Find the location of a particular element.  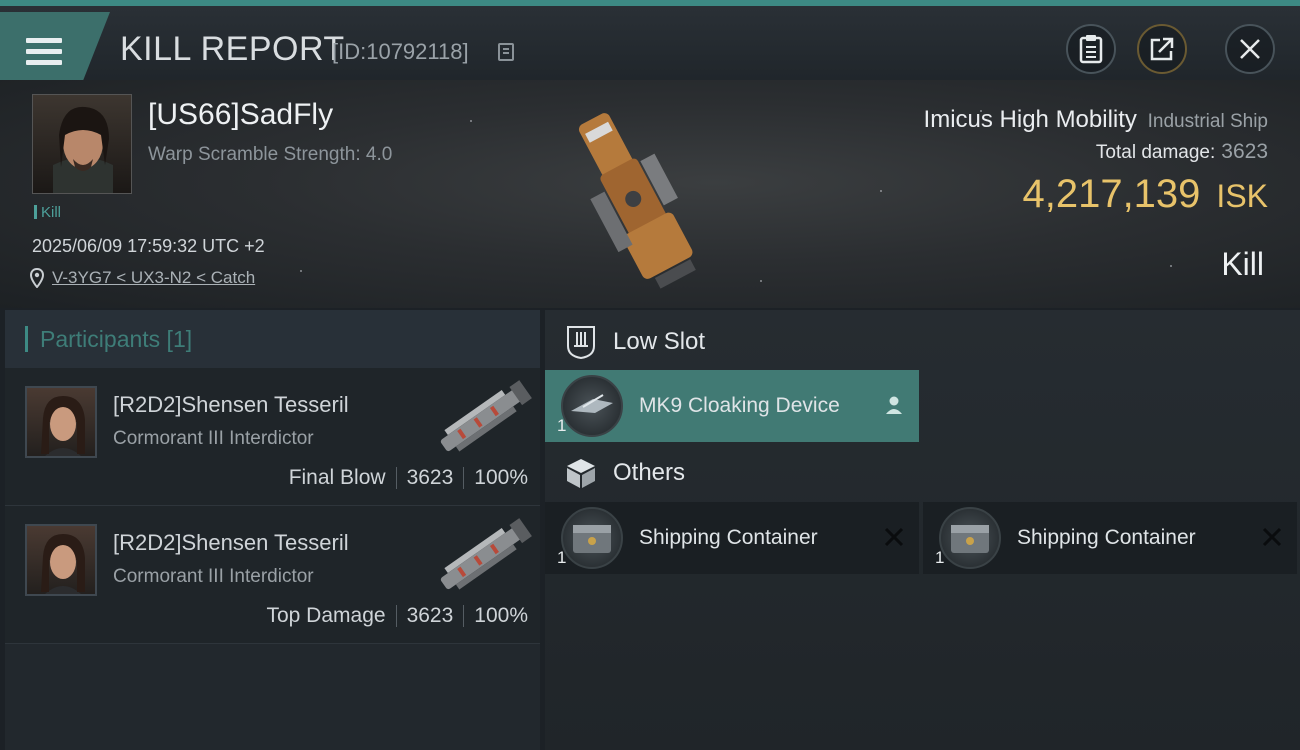

clipboard-icon is located at coordinates (1091, 49).